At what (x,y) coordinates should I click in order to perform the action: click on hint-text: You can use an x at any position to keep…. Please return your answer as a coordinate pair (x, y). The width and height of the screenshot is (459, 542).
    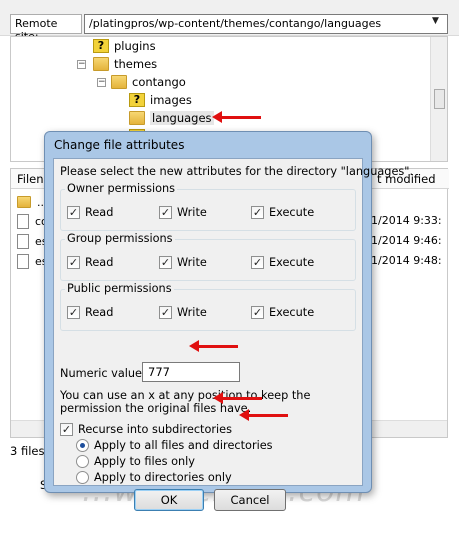
    Looking at the image, I should click on (185, 402).